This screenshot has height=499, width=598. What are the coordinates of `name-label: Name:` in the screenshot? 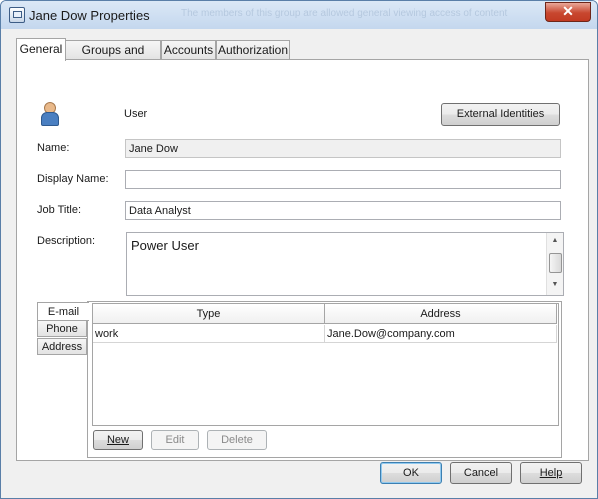 It's located at (53, 148).